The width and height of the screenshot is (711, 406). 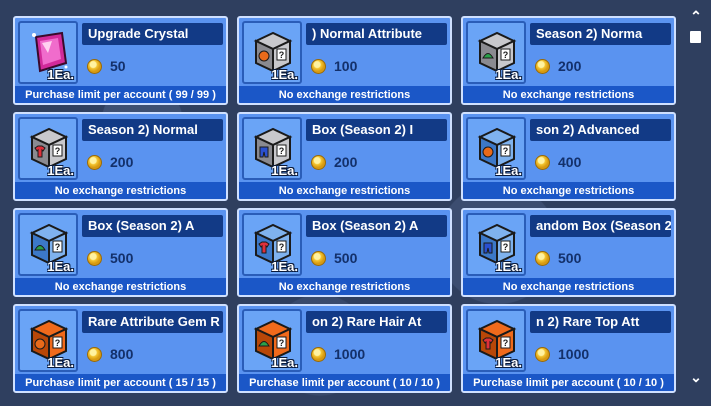 I want to click on item-price: 500, so click(x=570, y=258).